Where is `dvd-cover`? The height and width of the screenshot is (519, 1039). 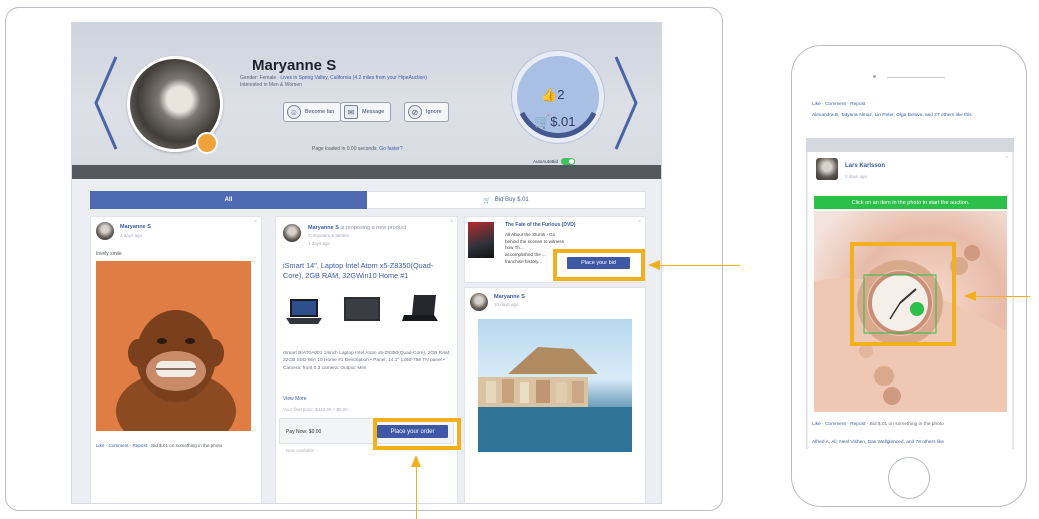
dvd-cover is located at coordinates (481, 240).